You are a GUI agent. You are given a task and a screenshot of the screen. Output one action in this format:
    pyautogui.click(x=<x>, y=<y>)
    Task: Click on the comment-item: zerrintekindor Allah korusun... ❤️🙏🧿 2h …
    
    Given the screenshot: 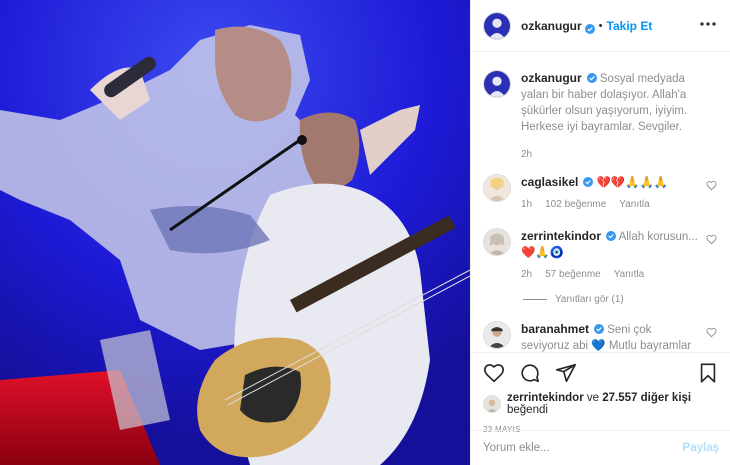 What is the action you would take?
    pyautogui.click(x=601, y=254)
    